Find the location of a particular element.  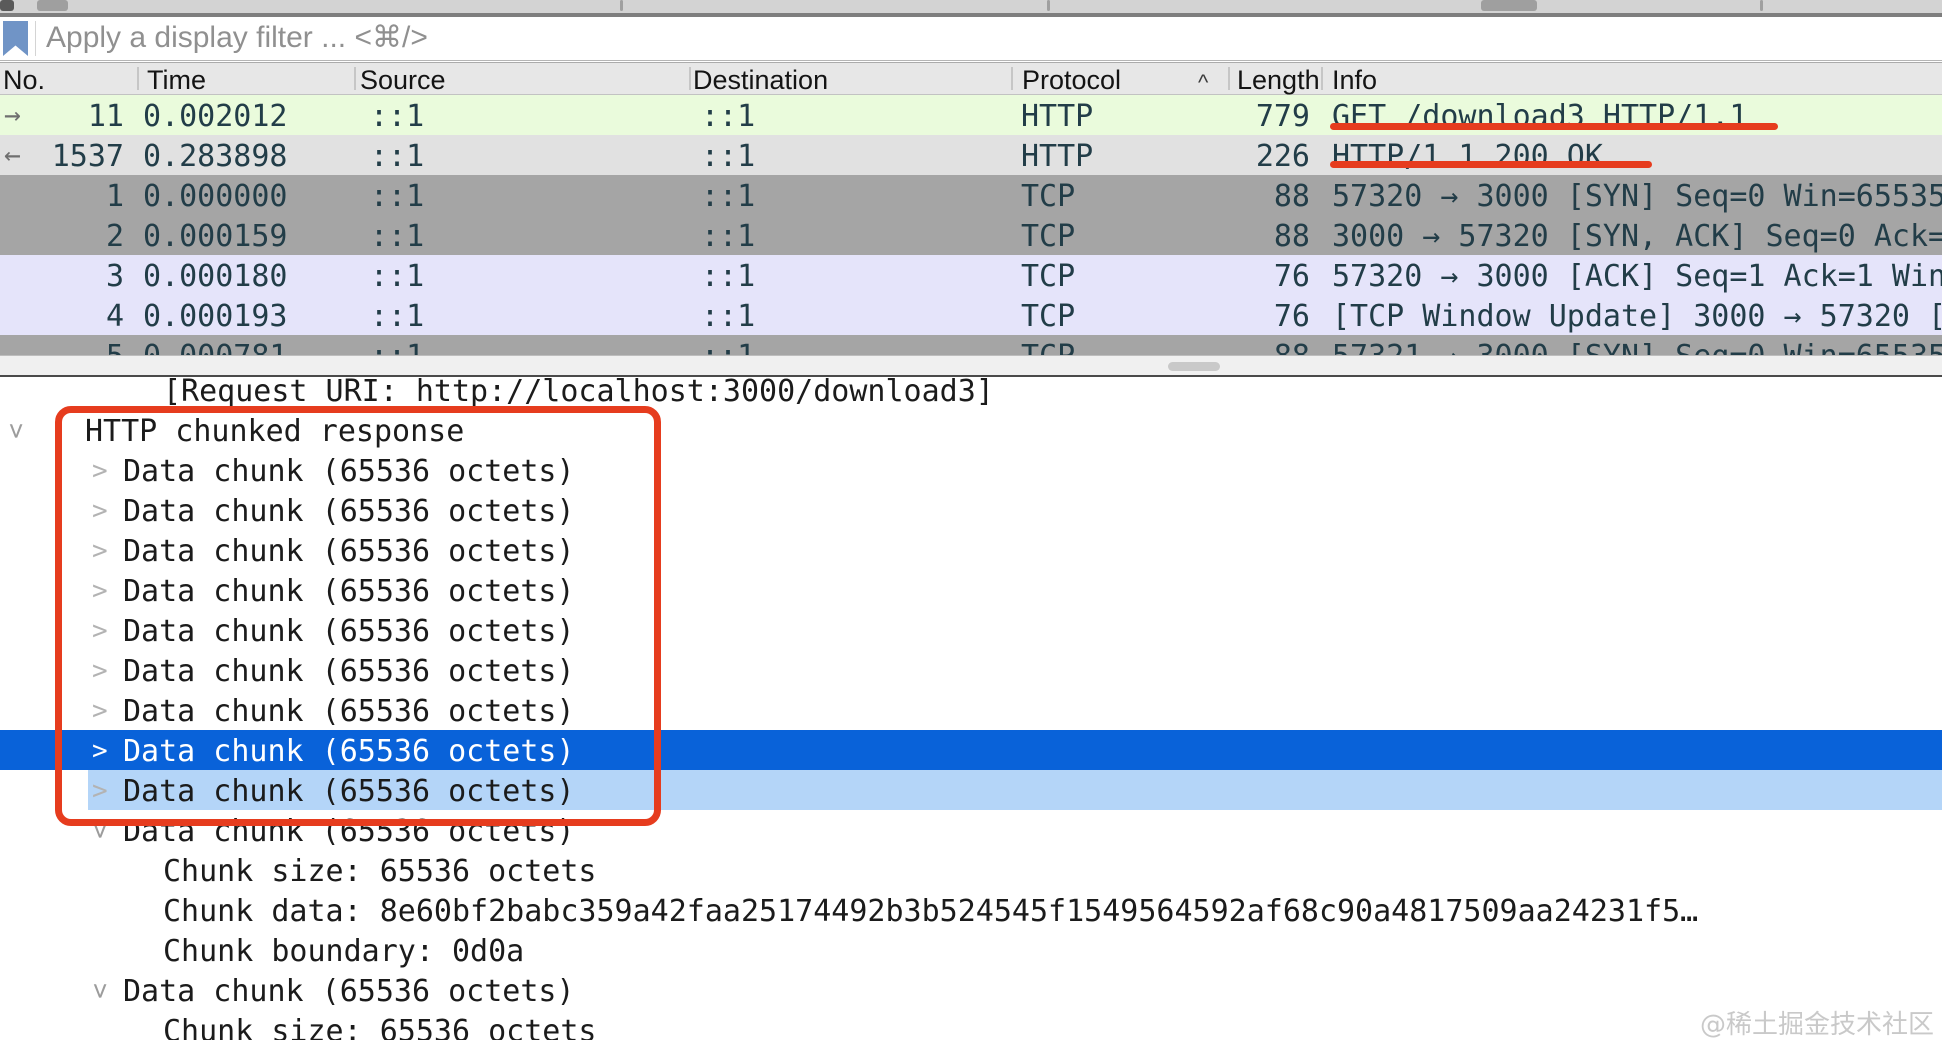

detail-row: Chunk boundary: 0d0a is located at coordinates (971, 950).